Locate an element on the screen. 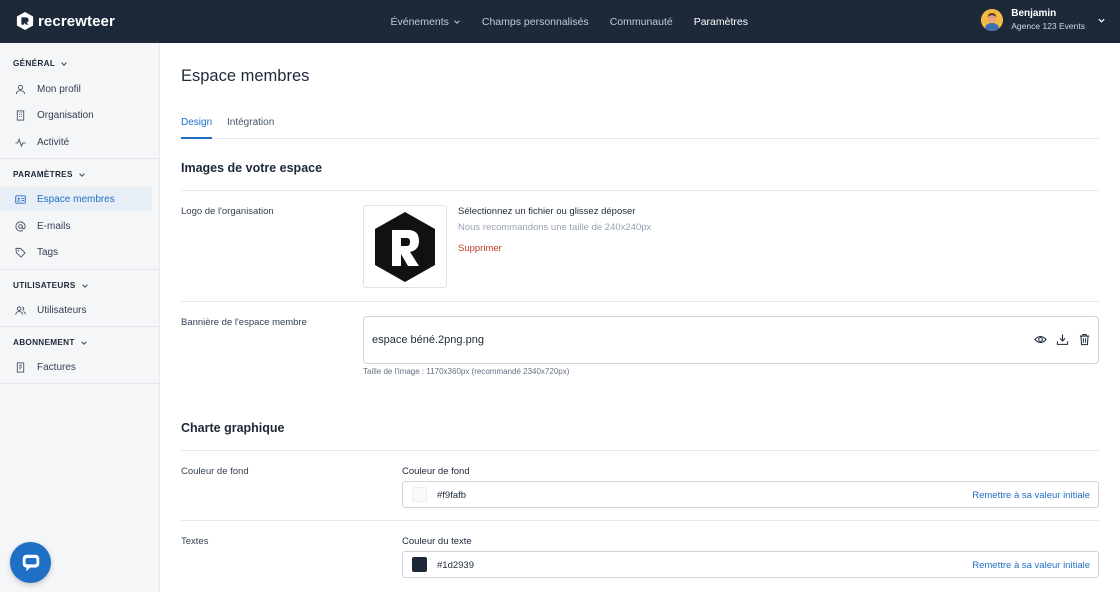 The image size is (1120, 592). organization-logo-icon is located at coordinates (405, 246).